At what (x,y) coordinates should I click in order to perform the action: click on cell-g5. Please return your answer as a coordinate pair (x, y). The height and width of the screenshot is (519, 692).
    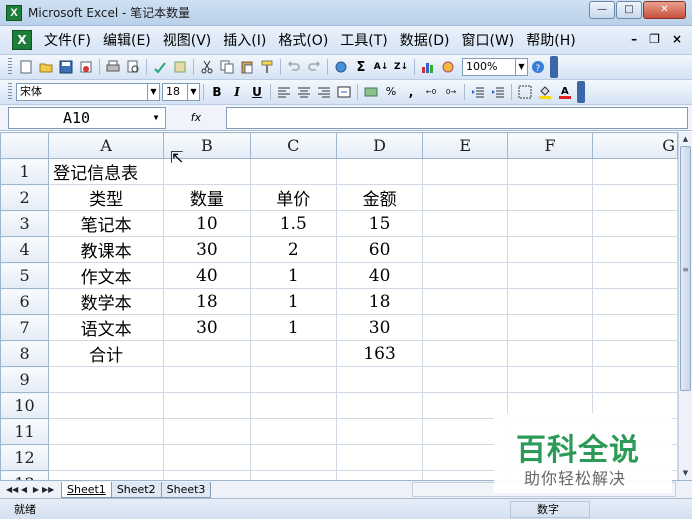
    Looking at the image, I should click on (634, 275).